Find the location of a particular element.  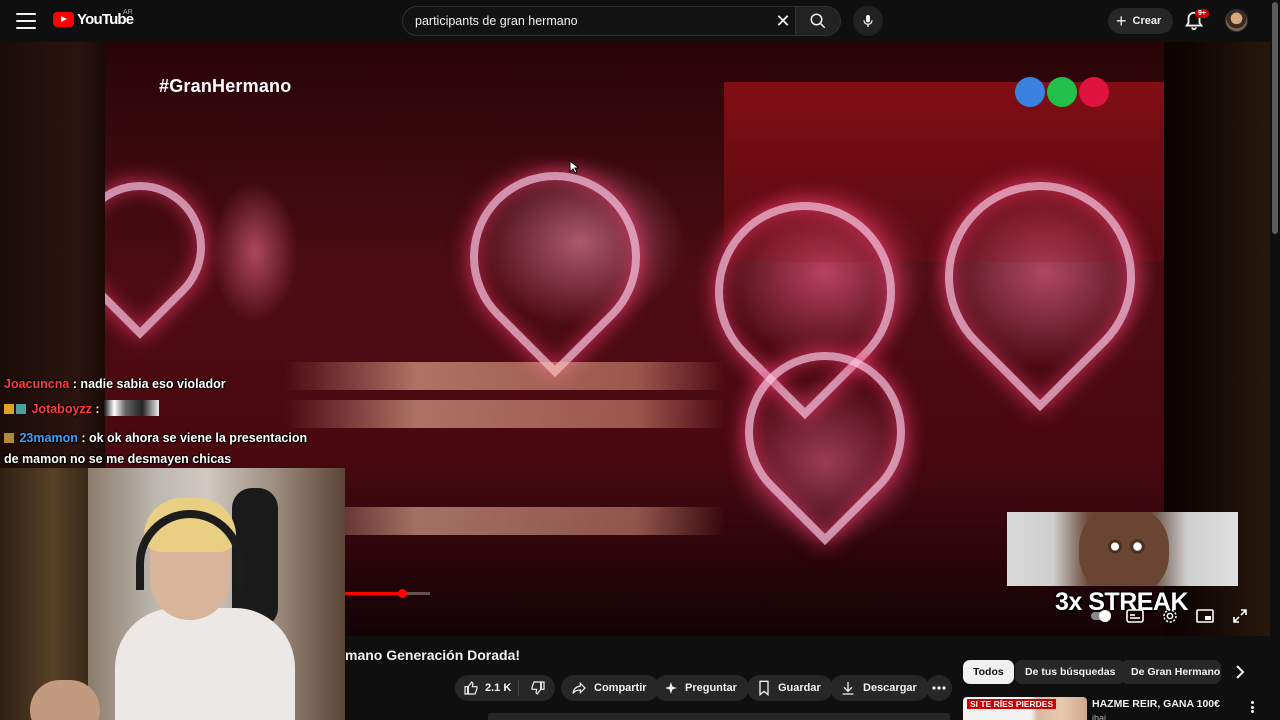

subtitles-button is located at coordinates (1135, 616).